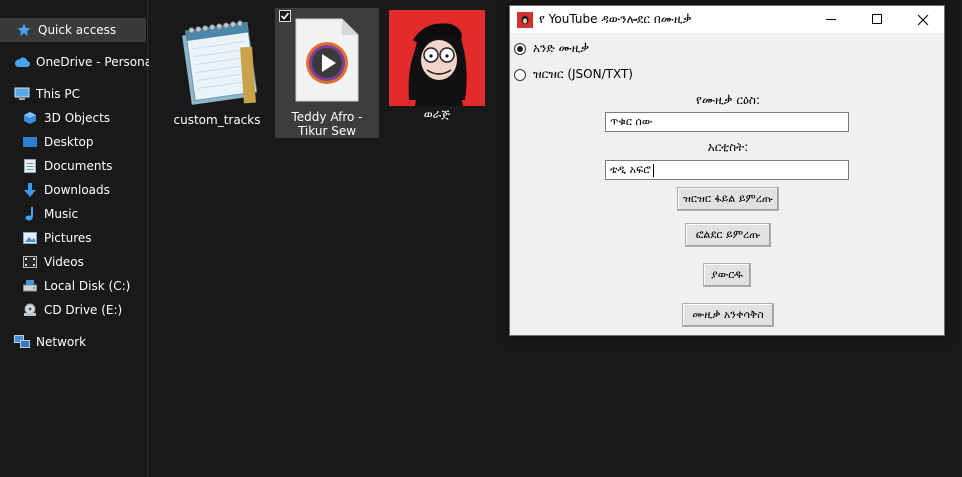 This screenshot has height=477, width=962. Describe the element at coordinates (22, 62) in the screenshot. I see `cloud-icon` at that location.